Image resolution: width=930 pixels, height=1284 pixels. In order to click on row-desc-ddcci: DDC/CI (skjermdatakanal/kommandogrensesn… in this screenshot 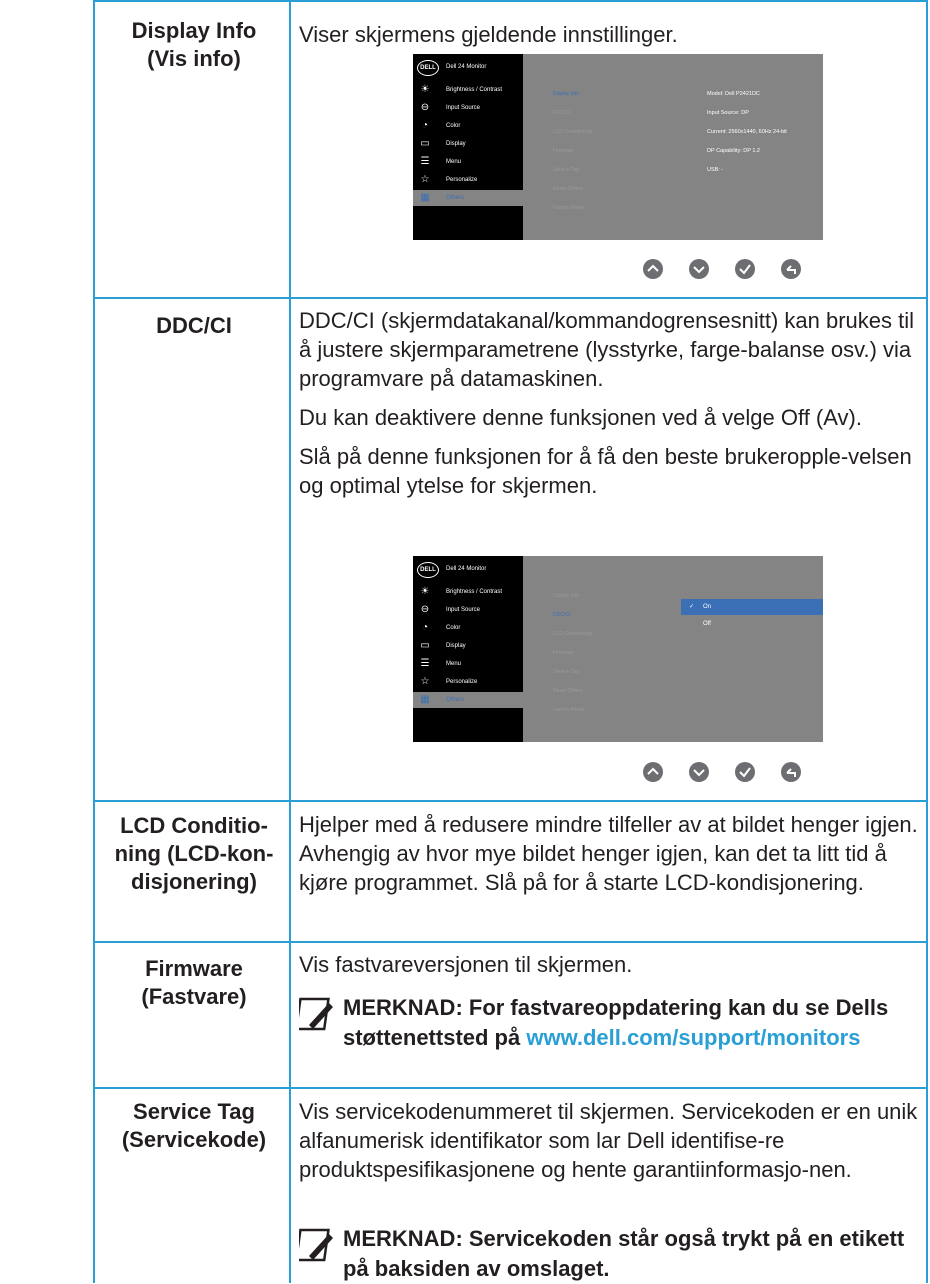, I will do `click(611, 403)`.